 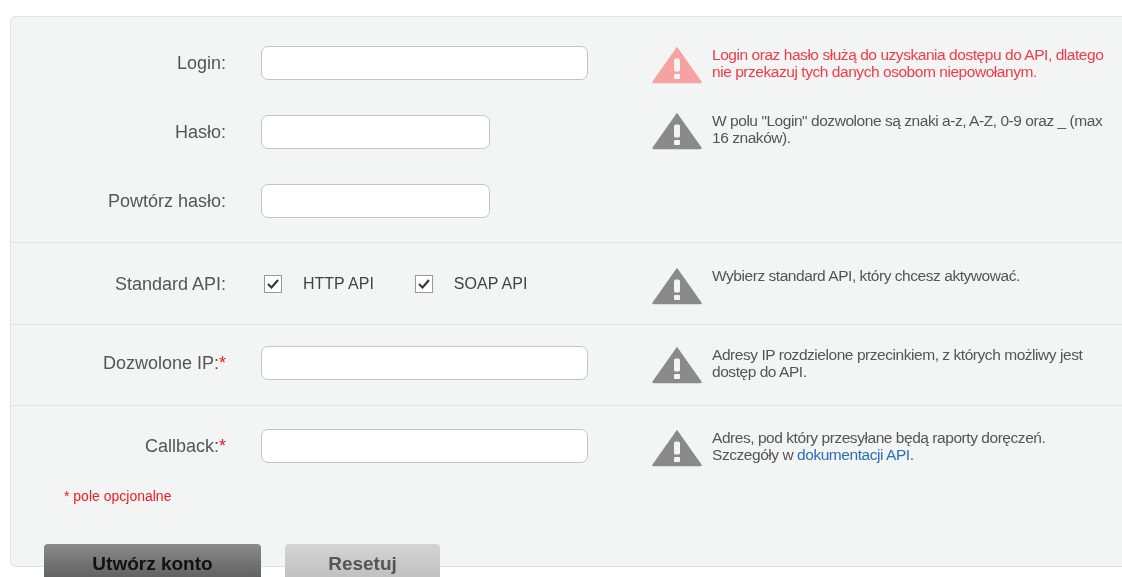 I want to click on optional-note: * pole opcjonalne, so click(x=118, y=496).